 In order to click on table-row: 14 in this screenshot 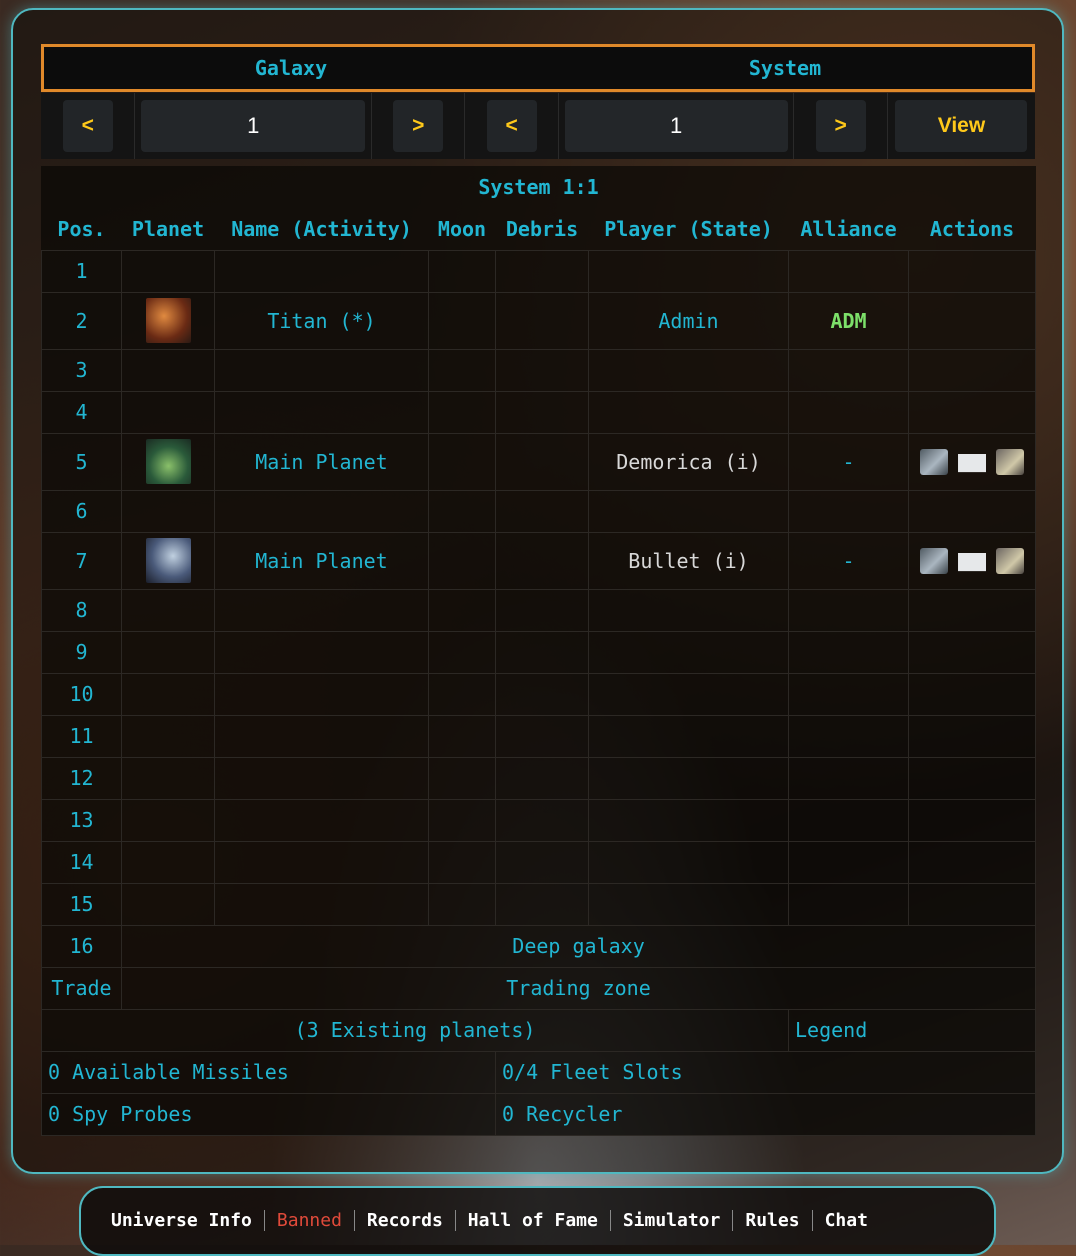, I will do `click(539, 862)`.